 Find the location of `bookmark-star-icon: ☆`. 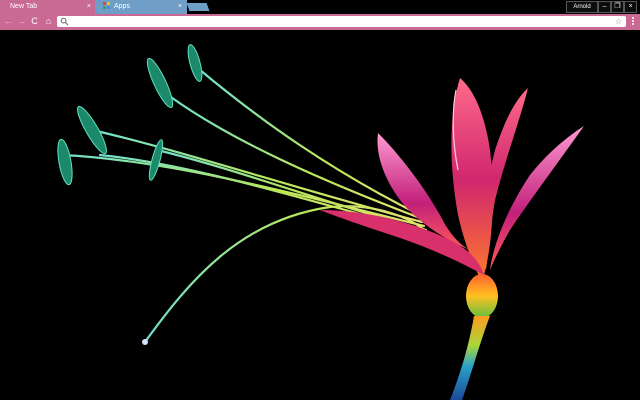

bookmark-star-icon: ☆ is located at coordinates (618, 21).